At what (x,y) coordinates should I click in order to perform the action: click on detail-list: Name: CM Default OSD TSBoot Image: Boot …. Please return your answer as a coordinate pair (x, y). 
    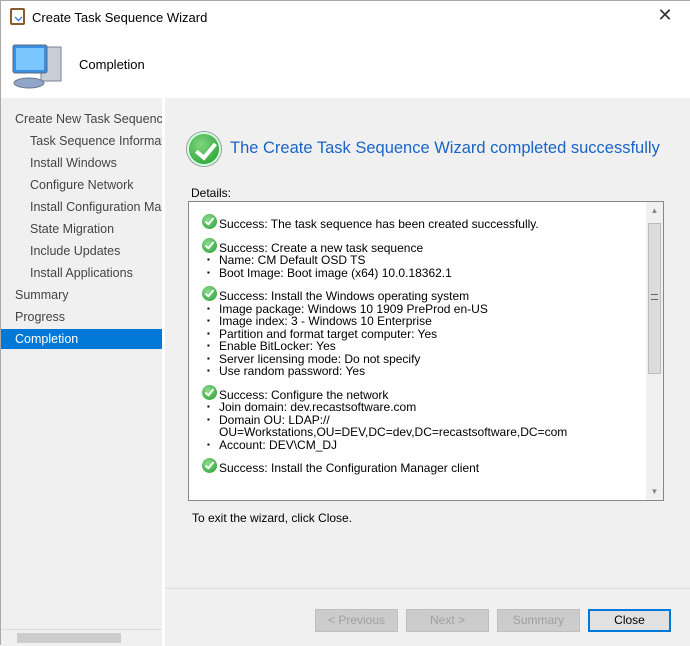
    Looking at the image, I should click on (425, 266).